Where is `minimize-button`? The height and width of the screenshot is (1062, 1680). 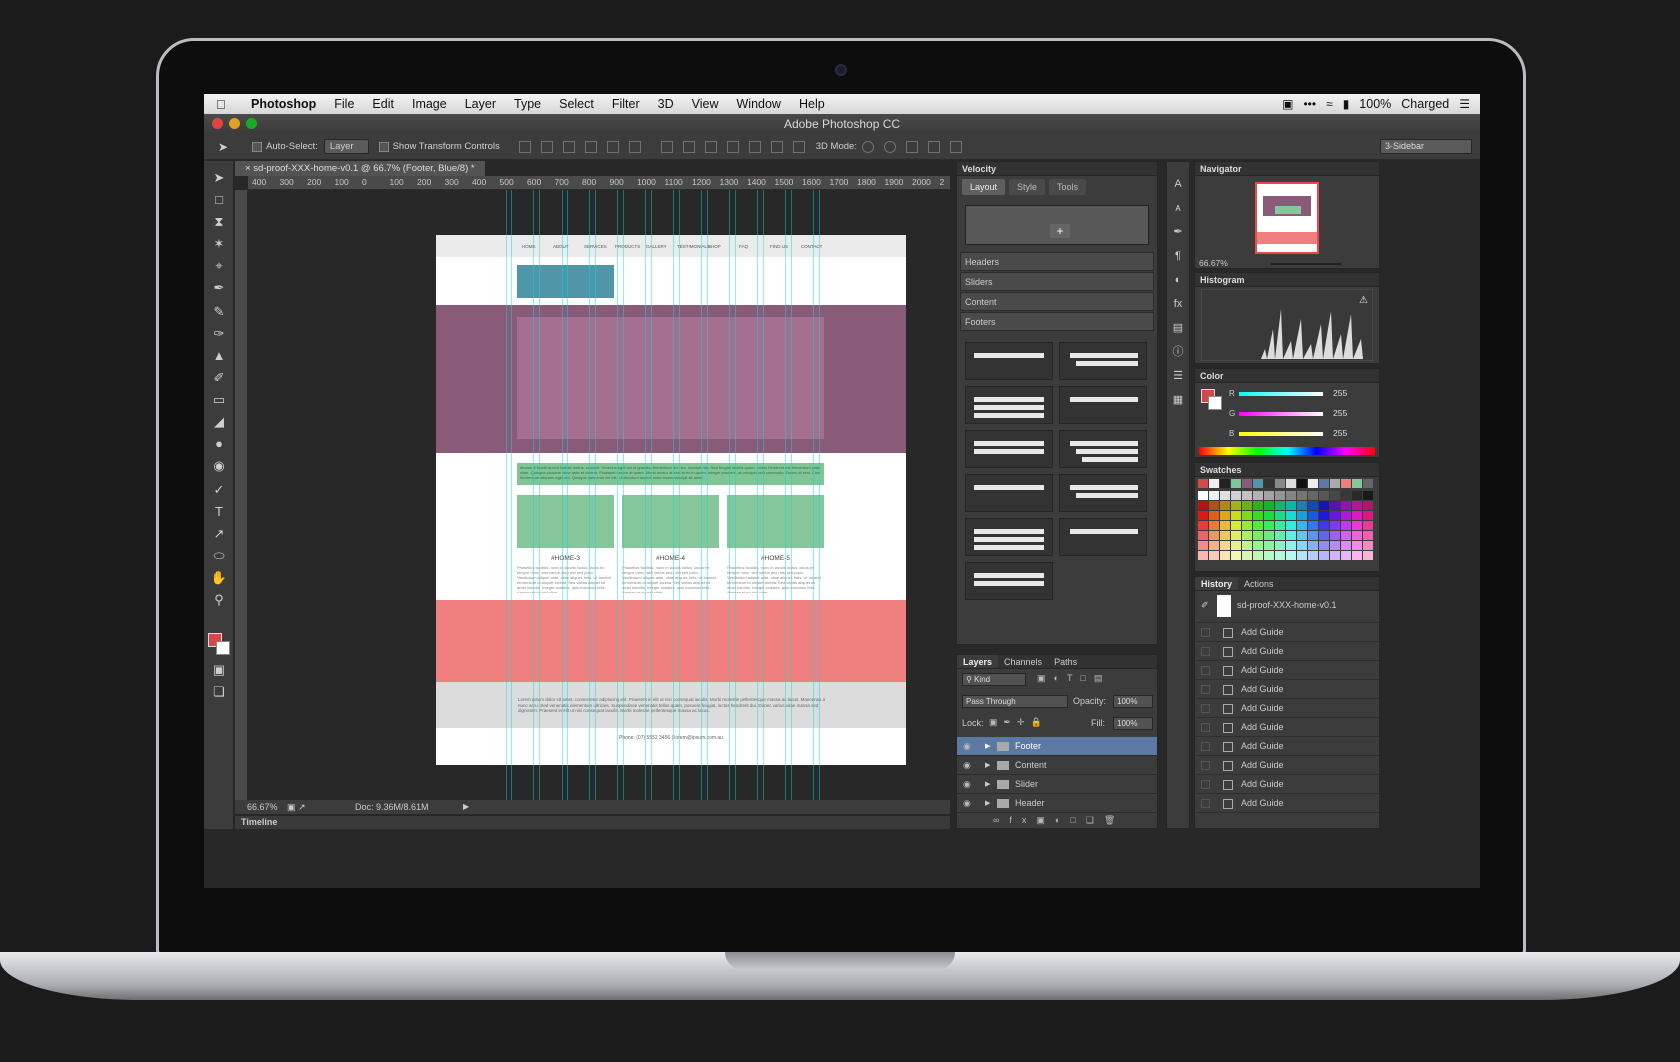 minimize-button is located at coordinates (234, 123).